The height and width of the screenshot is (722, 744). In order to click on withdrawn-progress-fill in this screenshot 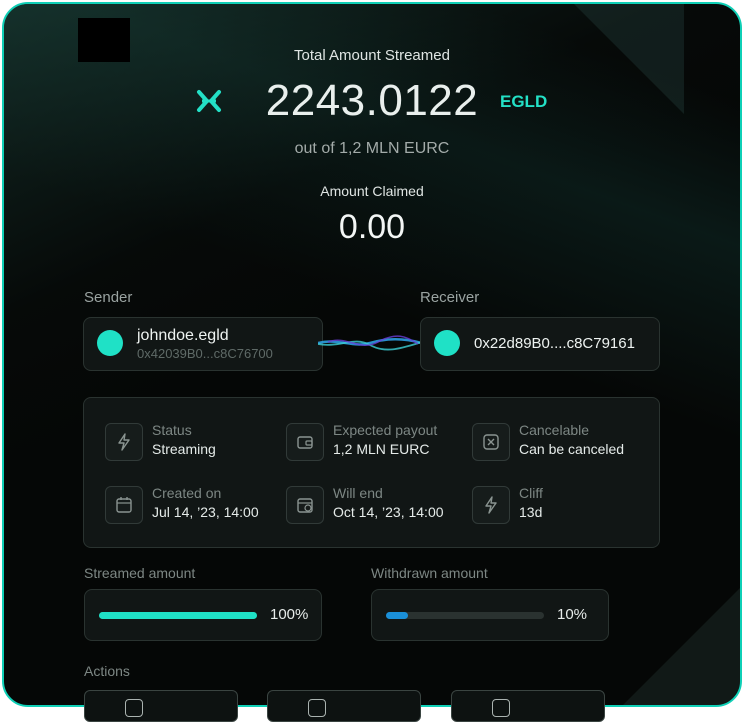, I will do `click(397, 615)`.